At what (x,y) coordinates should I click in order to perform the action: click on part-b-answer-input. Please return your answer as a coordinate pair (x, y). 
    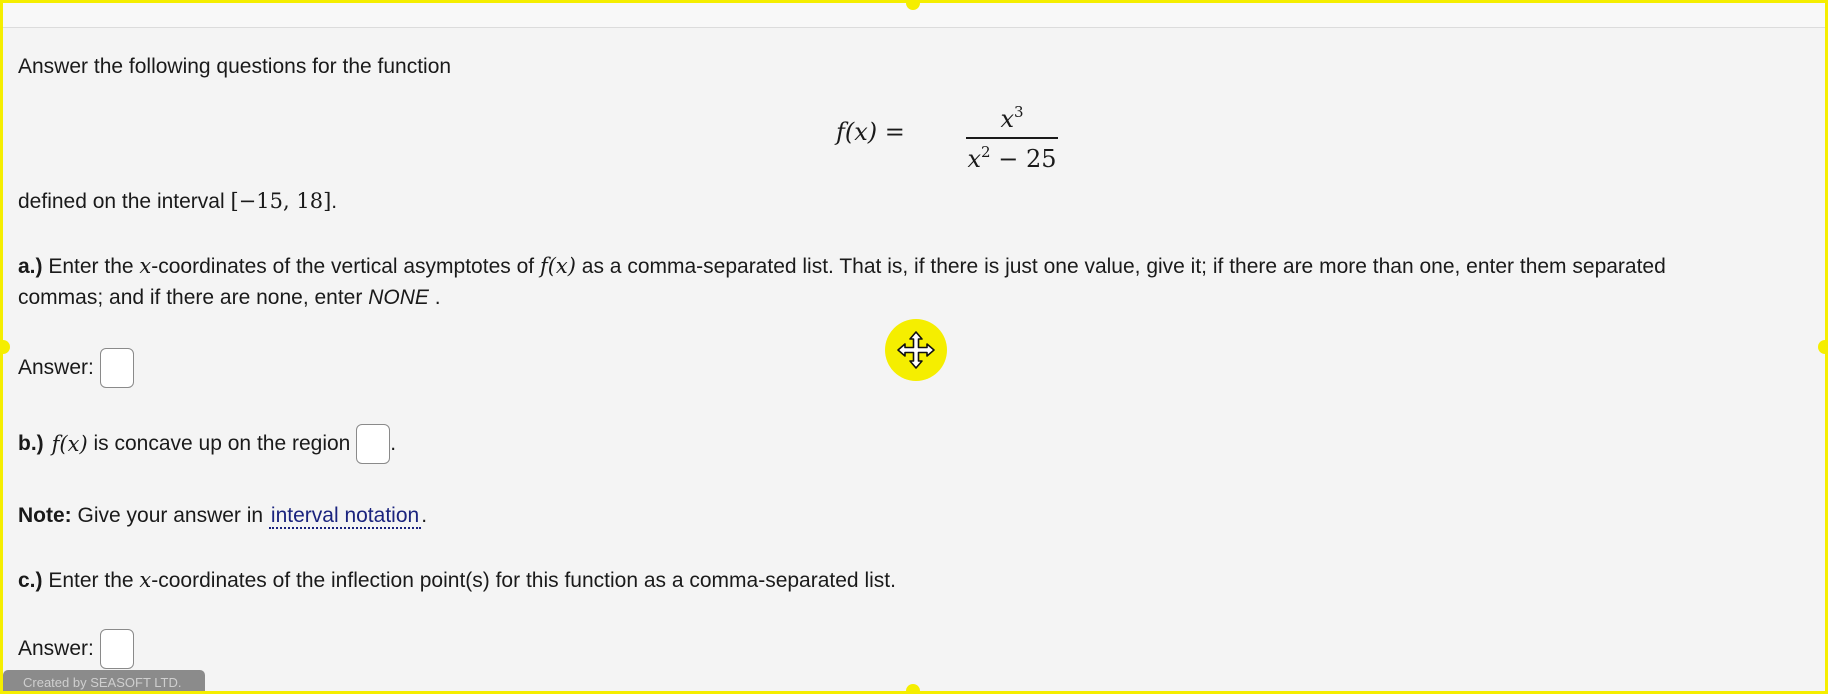
    Looking at the image, I should click on (373, 444).